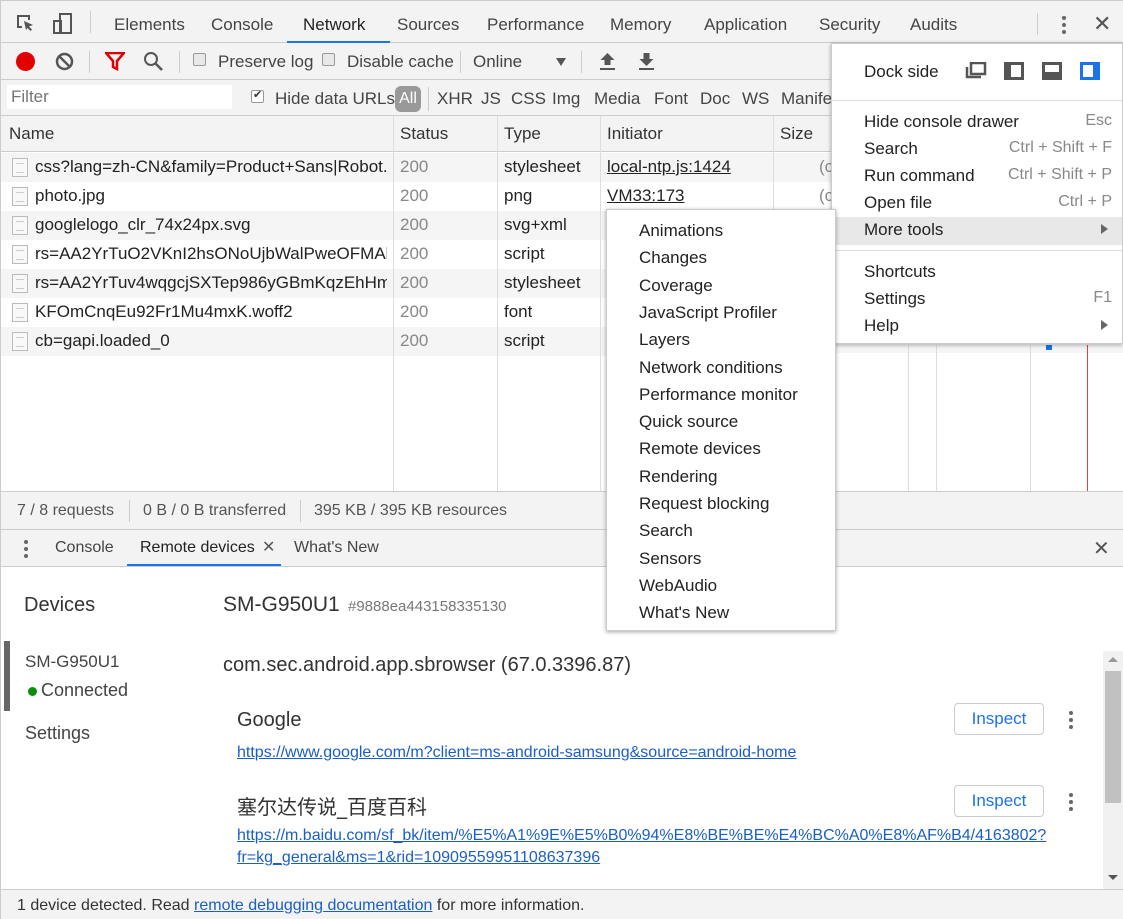 The height and width of the screenshot is (919, 1123). Describe the element at coordinates (977, 272) in the screenshot. I see `menu-item-shortcuts: Shortcuts` at that location.